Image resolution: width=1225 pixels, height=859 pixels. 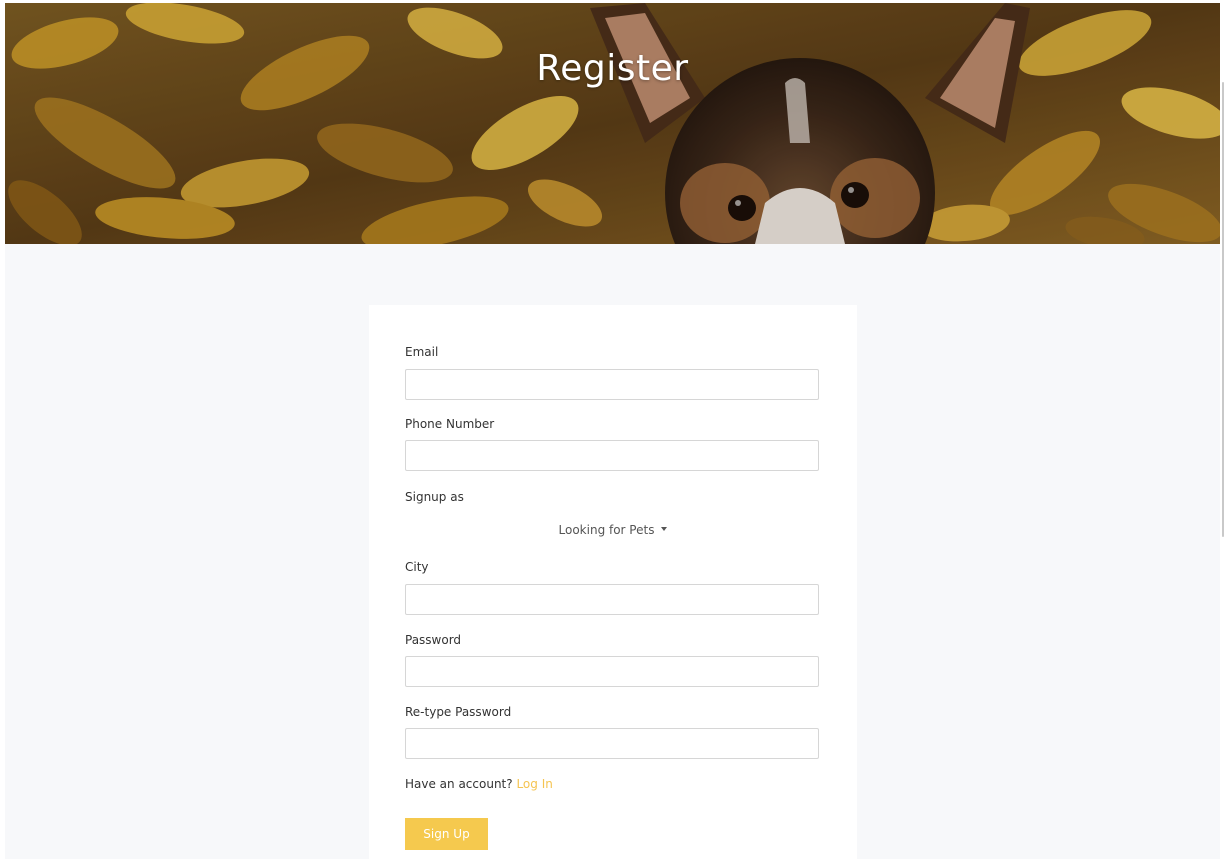 What do you see at coordinates (612, 455) in the screenshot?
I see `phone-number-field` at bounding box center [612, 455].